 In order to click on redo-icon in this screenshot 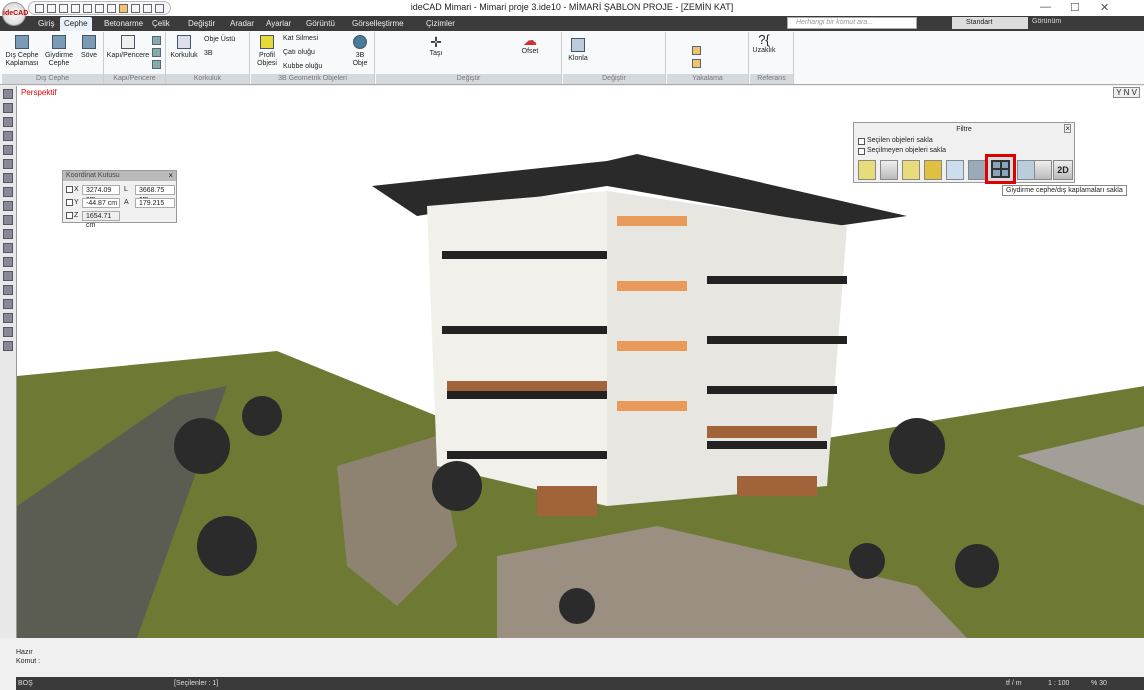, I will do `click(99, 8)`.